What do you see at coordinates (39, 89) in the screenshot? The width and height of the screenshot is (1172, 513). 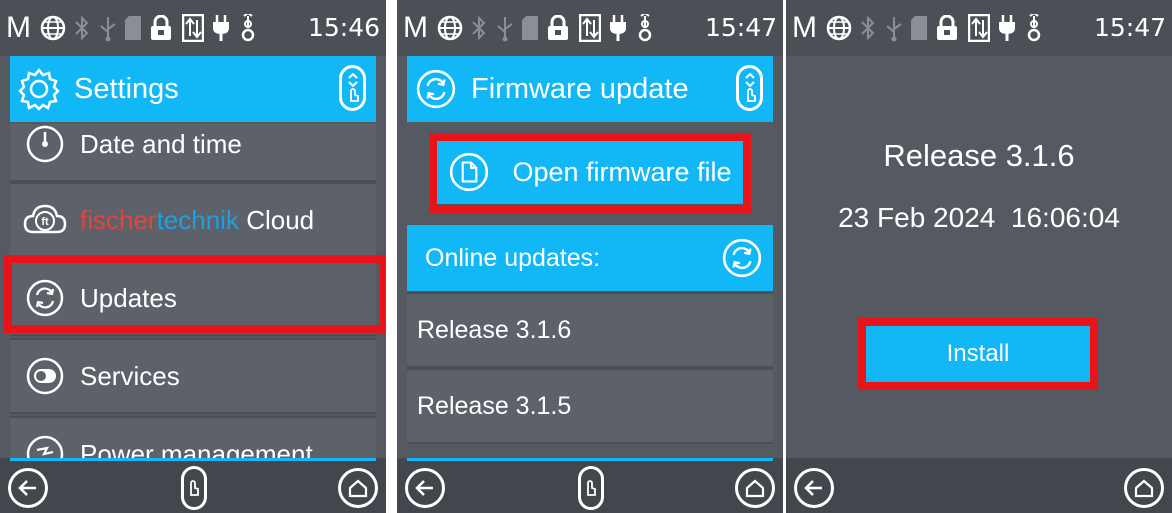 I see `gear-icon` at bounding box center [39, 89].